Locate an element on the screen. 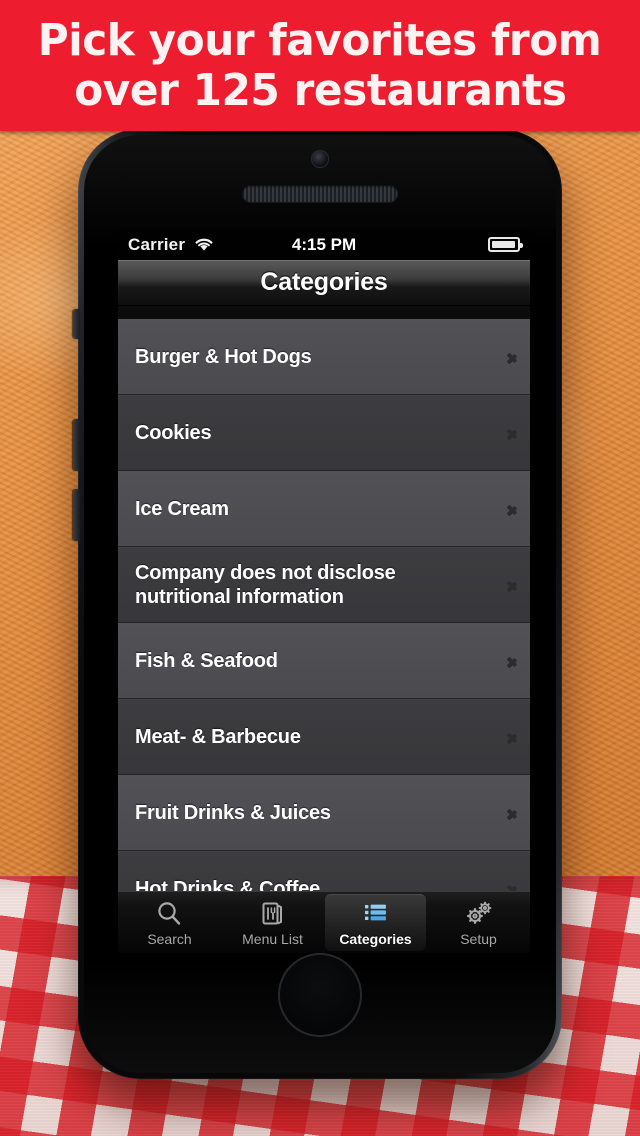 The image size is (640, 1136). list-item: Meat- & Barbecue is located at coordinates (324, 737).